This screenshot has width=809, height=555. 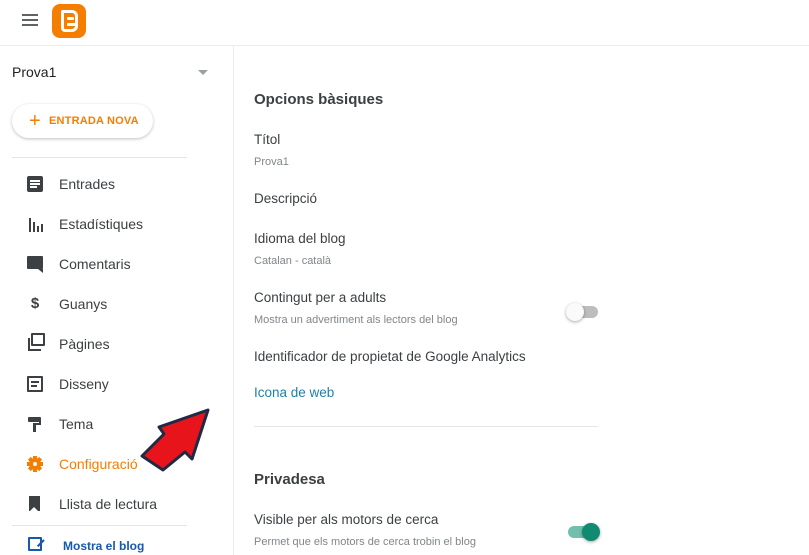 What do you see at coordinates (117, 344) in the screenshot?
I see `sidebar-item-pagines: Pàgines` at bounding box center [117, 344].